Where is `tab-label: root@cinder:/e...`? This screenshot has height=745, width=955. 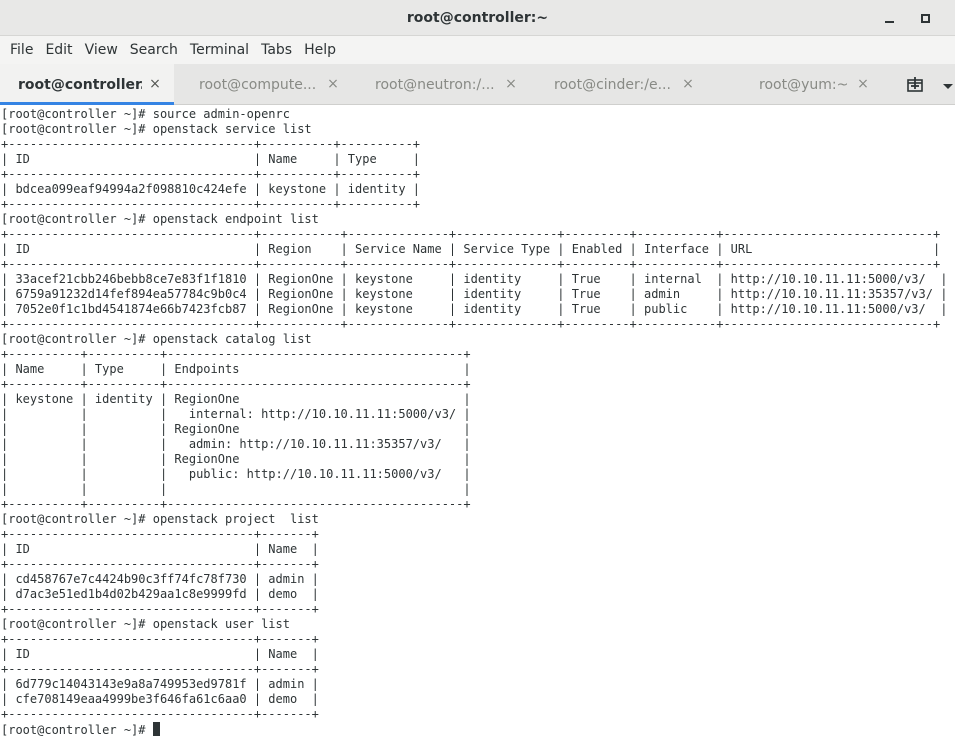
tab-label: root@cinder:/e... is located at coordinates (612, 84).